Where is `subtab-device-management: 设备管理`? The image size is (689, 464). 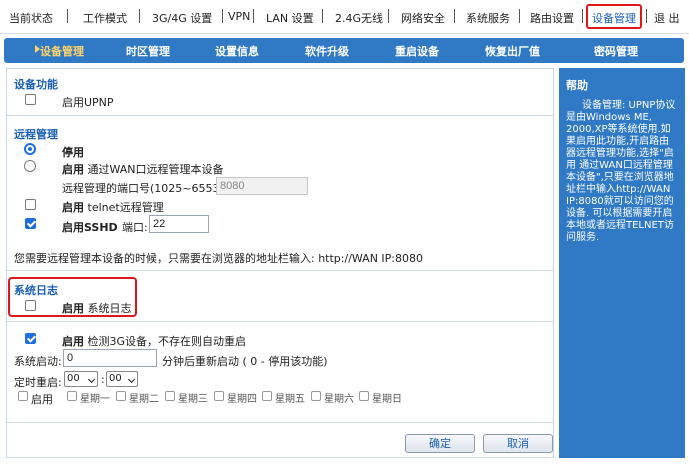
subtab-device-management: 设备管理 is located at coordinates (62, 51).